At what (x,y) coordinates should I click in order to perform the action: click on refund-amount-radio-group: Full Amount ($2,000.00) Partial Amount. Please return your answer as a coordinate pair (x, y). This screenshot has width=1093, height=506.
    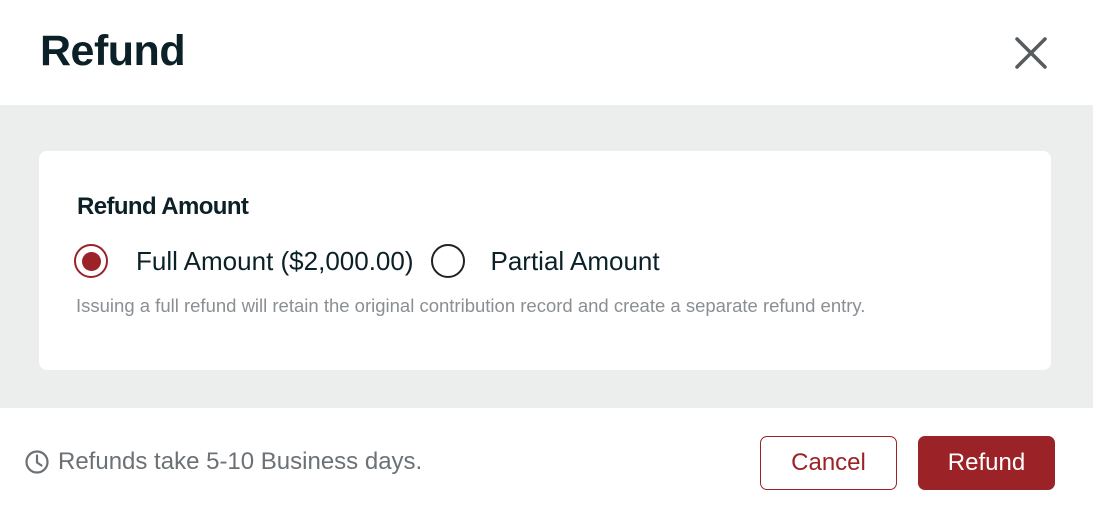
    Looking at the image, I should click on (367, 261).